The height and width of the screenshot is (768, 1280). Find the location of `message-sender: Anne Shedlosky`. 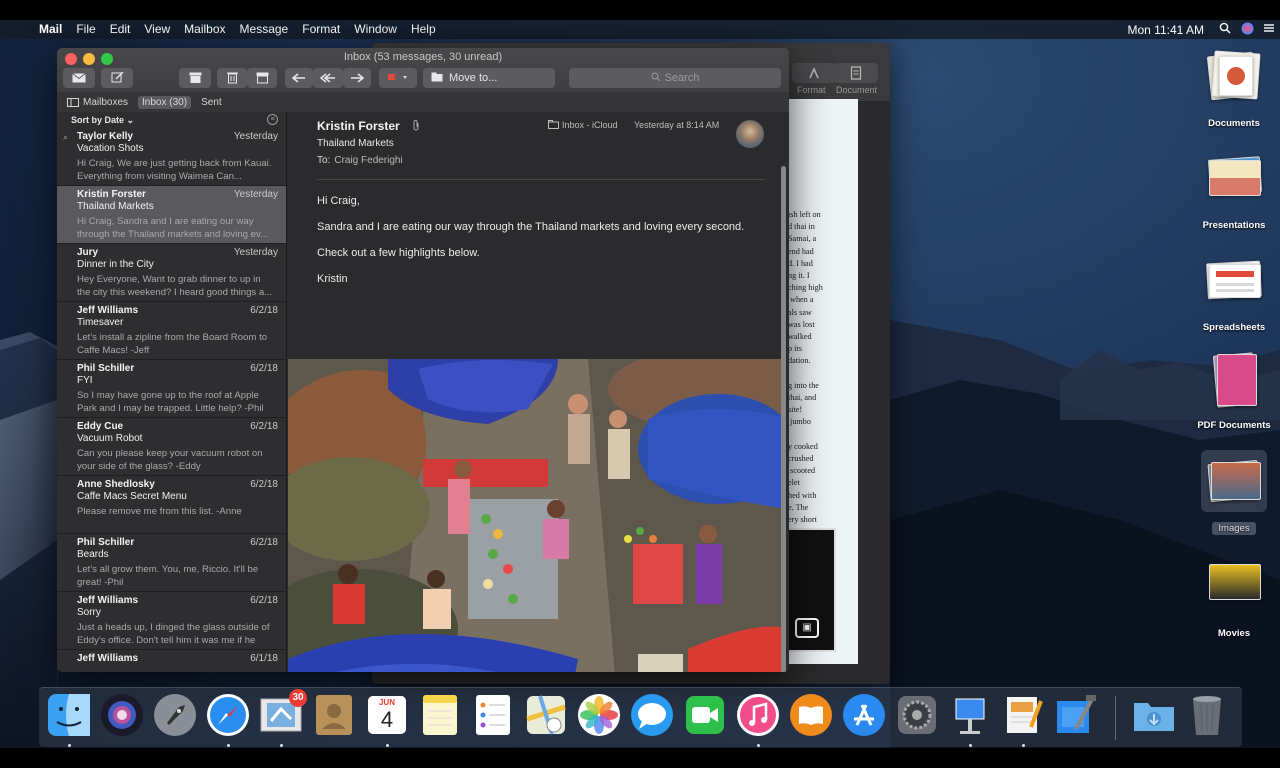

message-sender: Anne Shedlosky is located at coordinates (116, 484).